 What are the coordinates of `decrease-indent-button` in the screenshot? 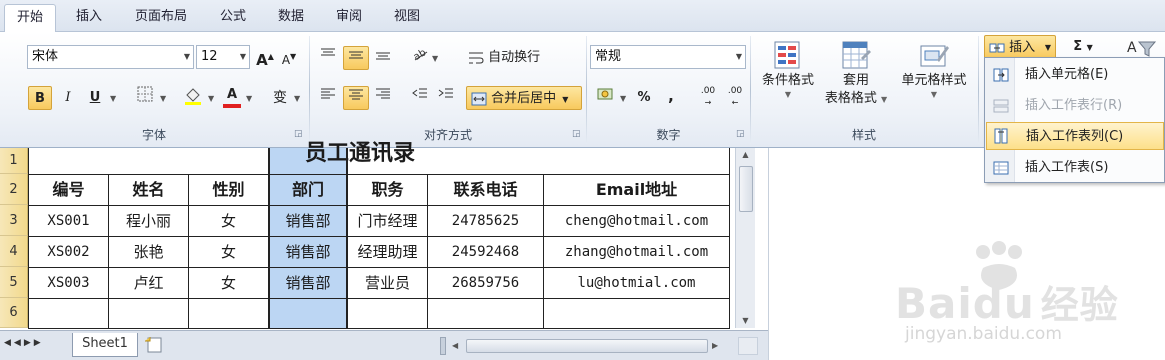 It's located at (420, 98).